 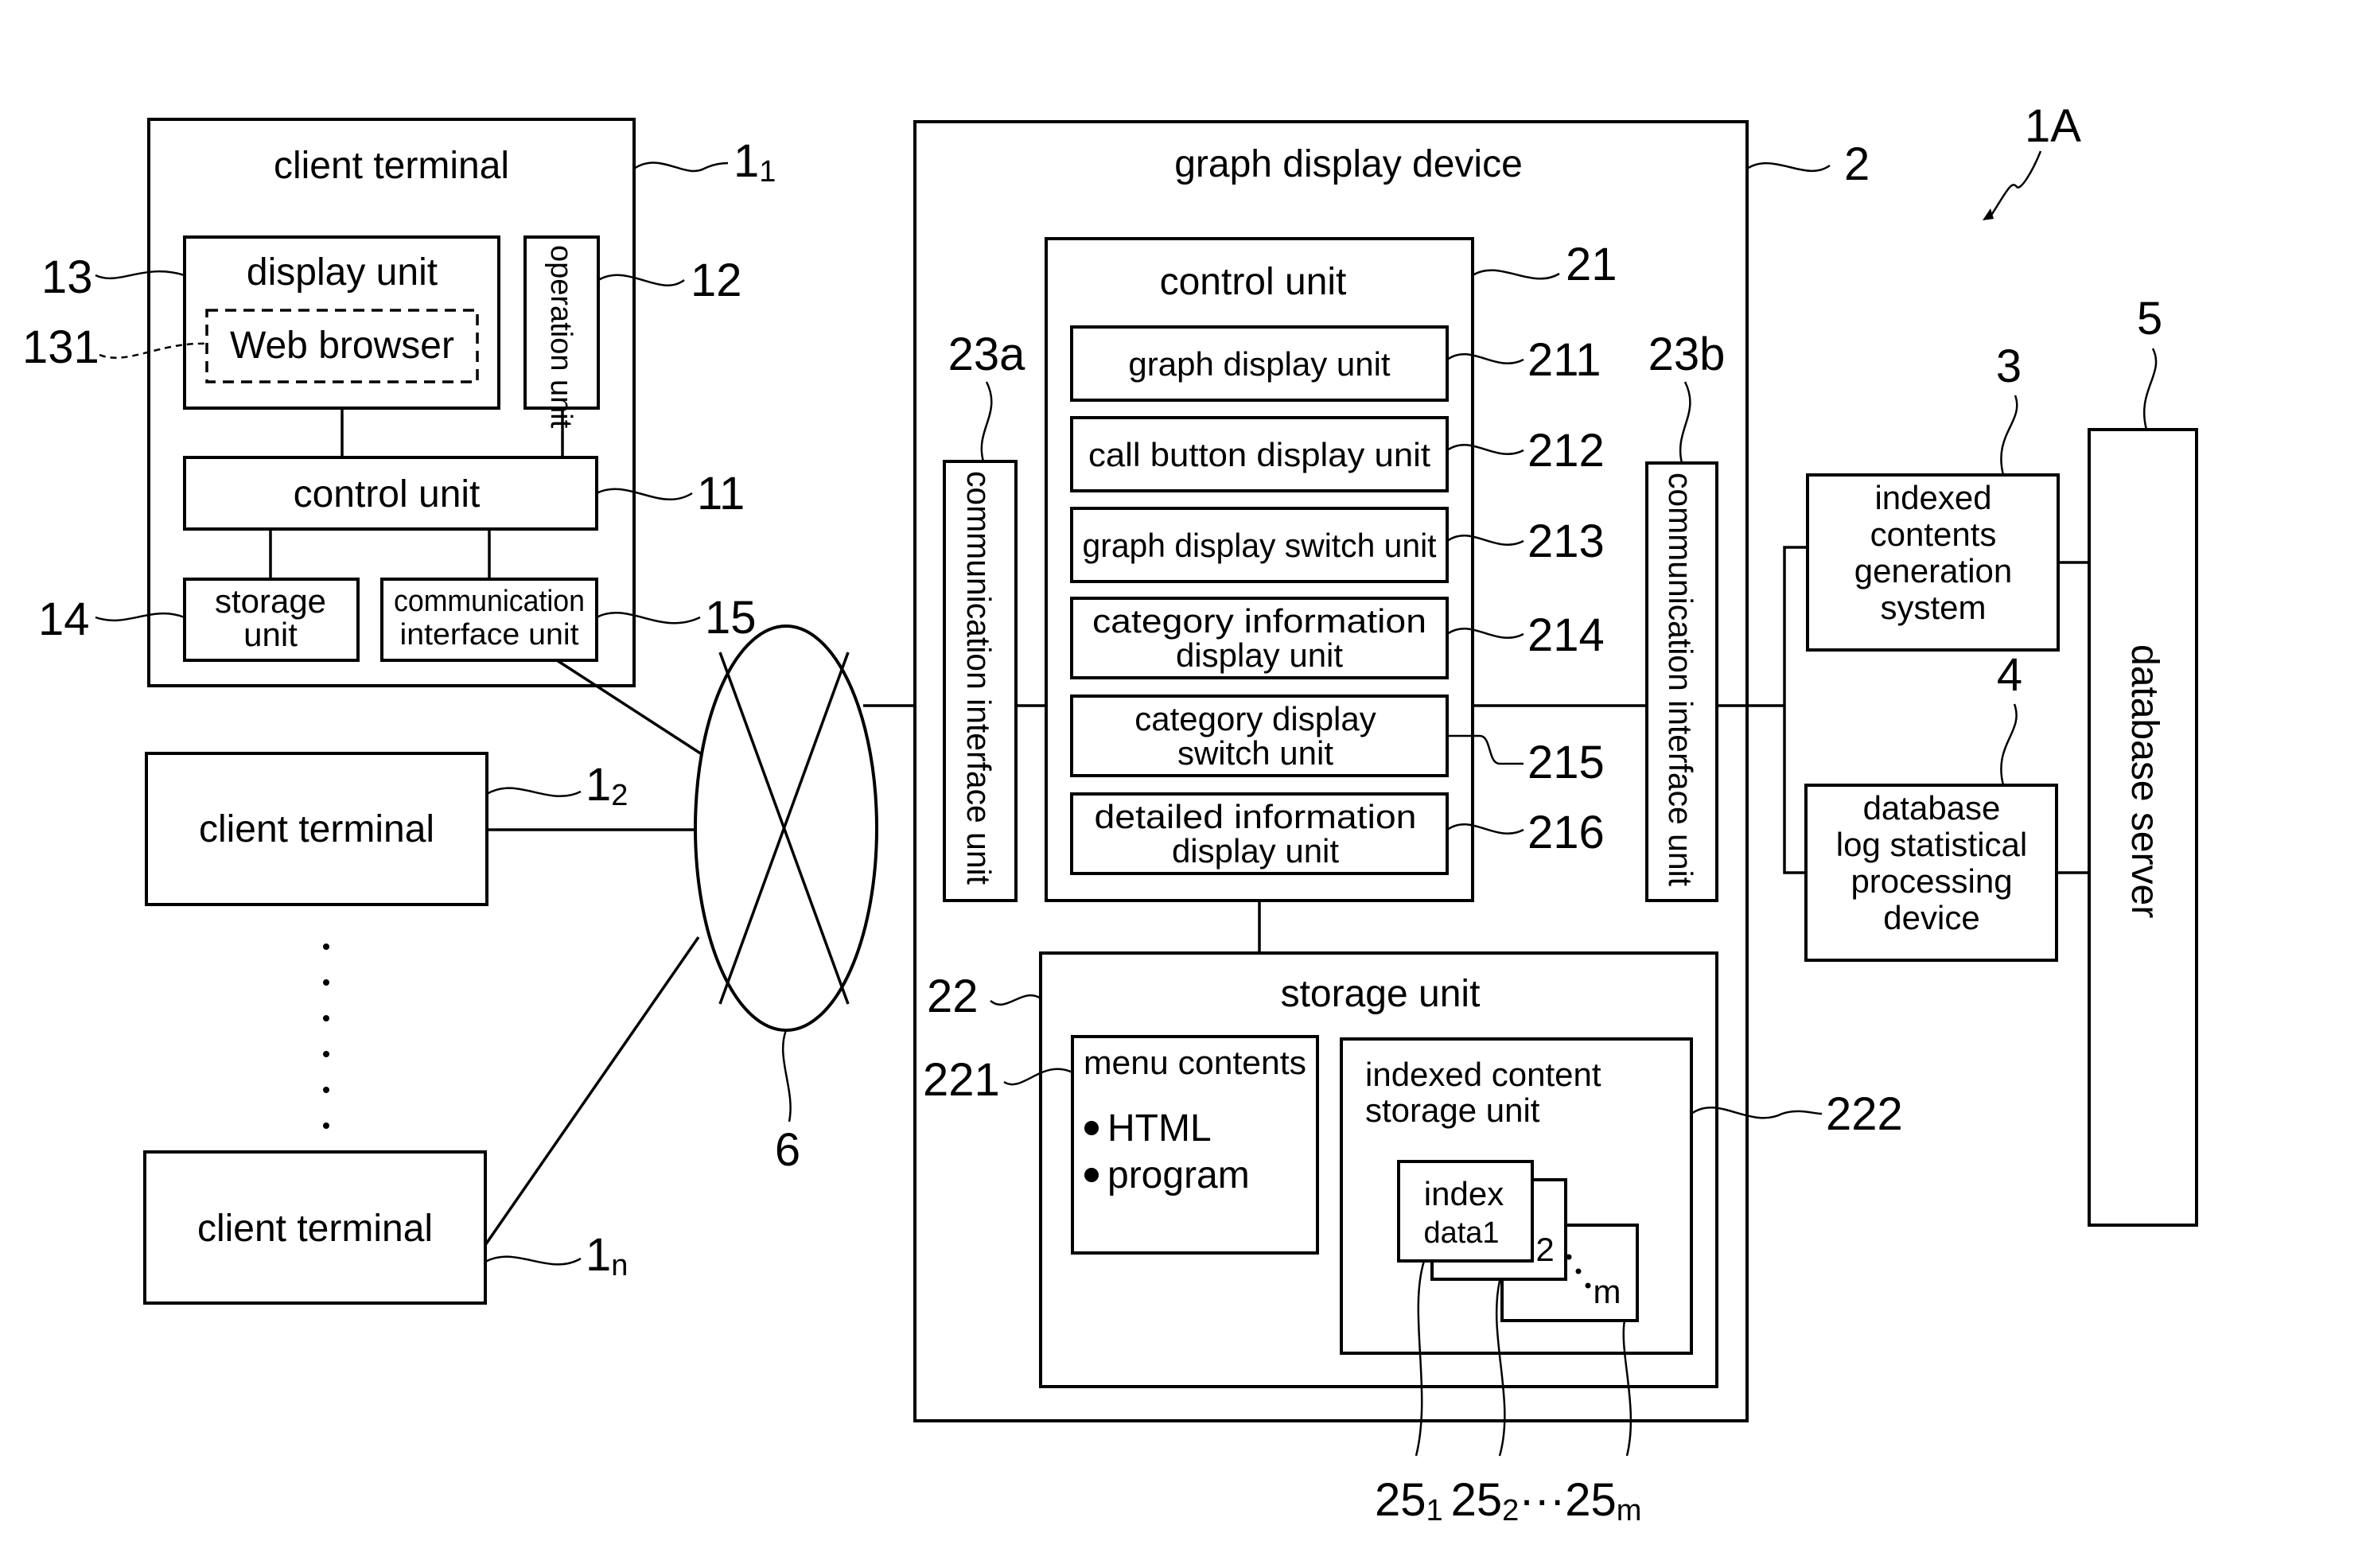 I want to click on bus-line, so click(x=1794, y=710).